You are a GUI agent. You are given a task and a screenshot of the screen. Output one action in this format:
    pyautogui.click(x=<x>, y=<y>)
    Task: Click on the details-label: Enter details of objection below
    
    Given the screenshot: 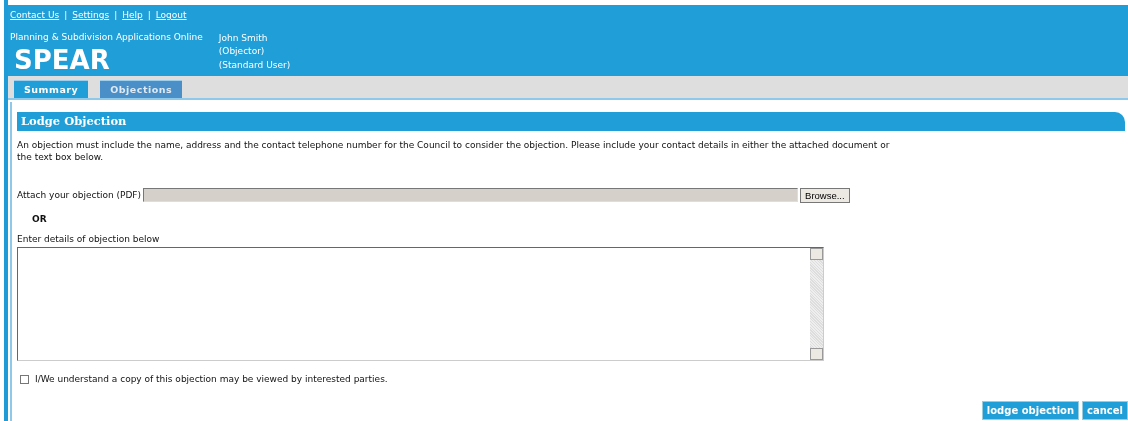 What is the action you would take?
    pyautogui.click(x=88, y=239)
    